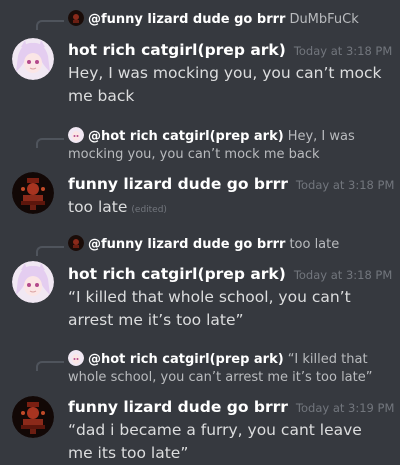  Describe the element at coordinates (98, 207) in the screenshot. I see `message-body: too late` at that location.